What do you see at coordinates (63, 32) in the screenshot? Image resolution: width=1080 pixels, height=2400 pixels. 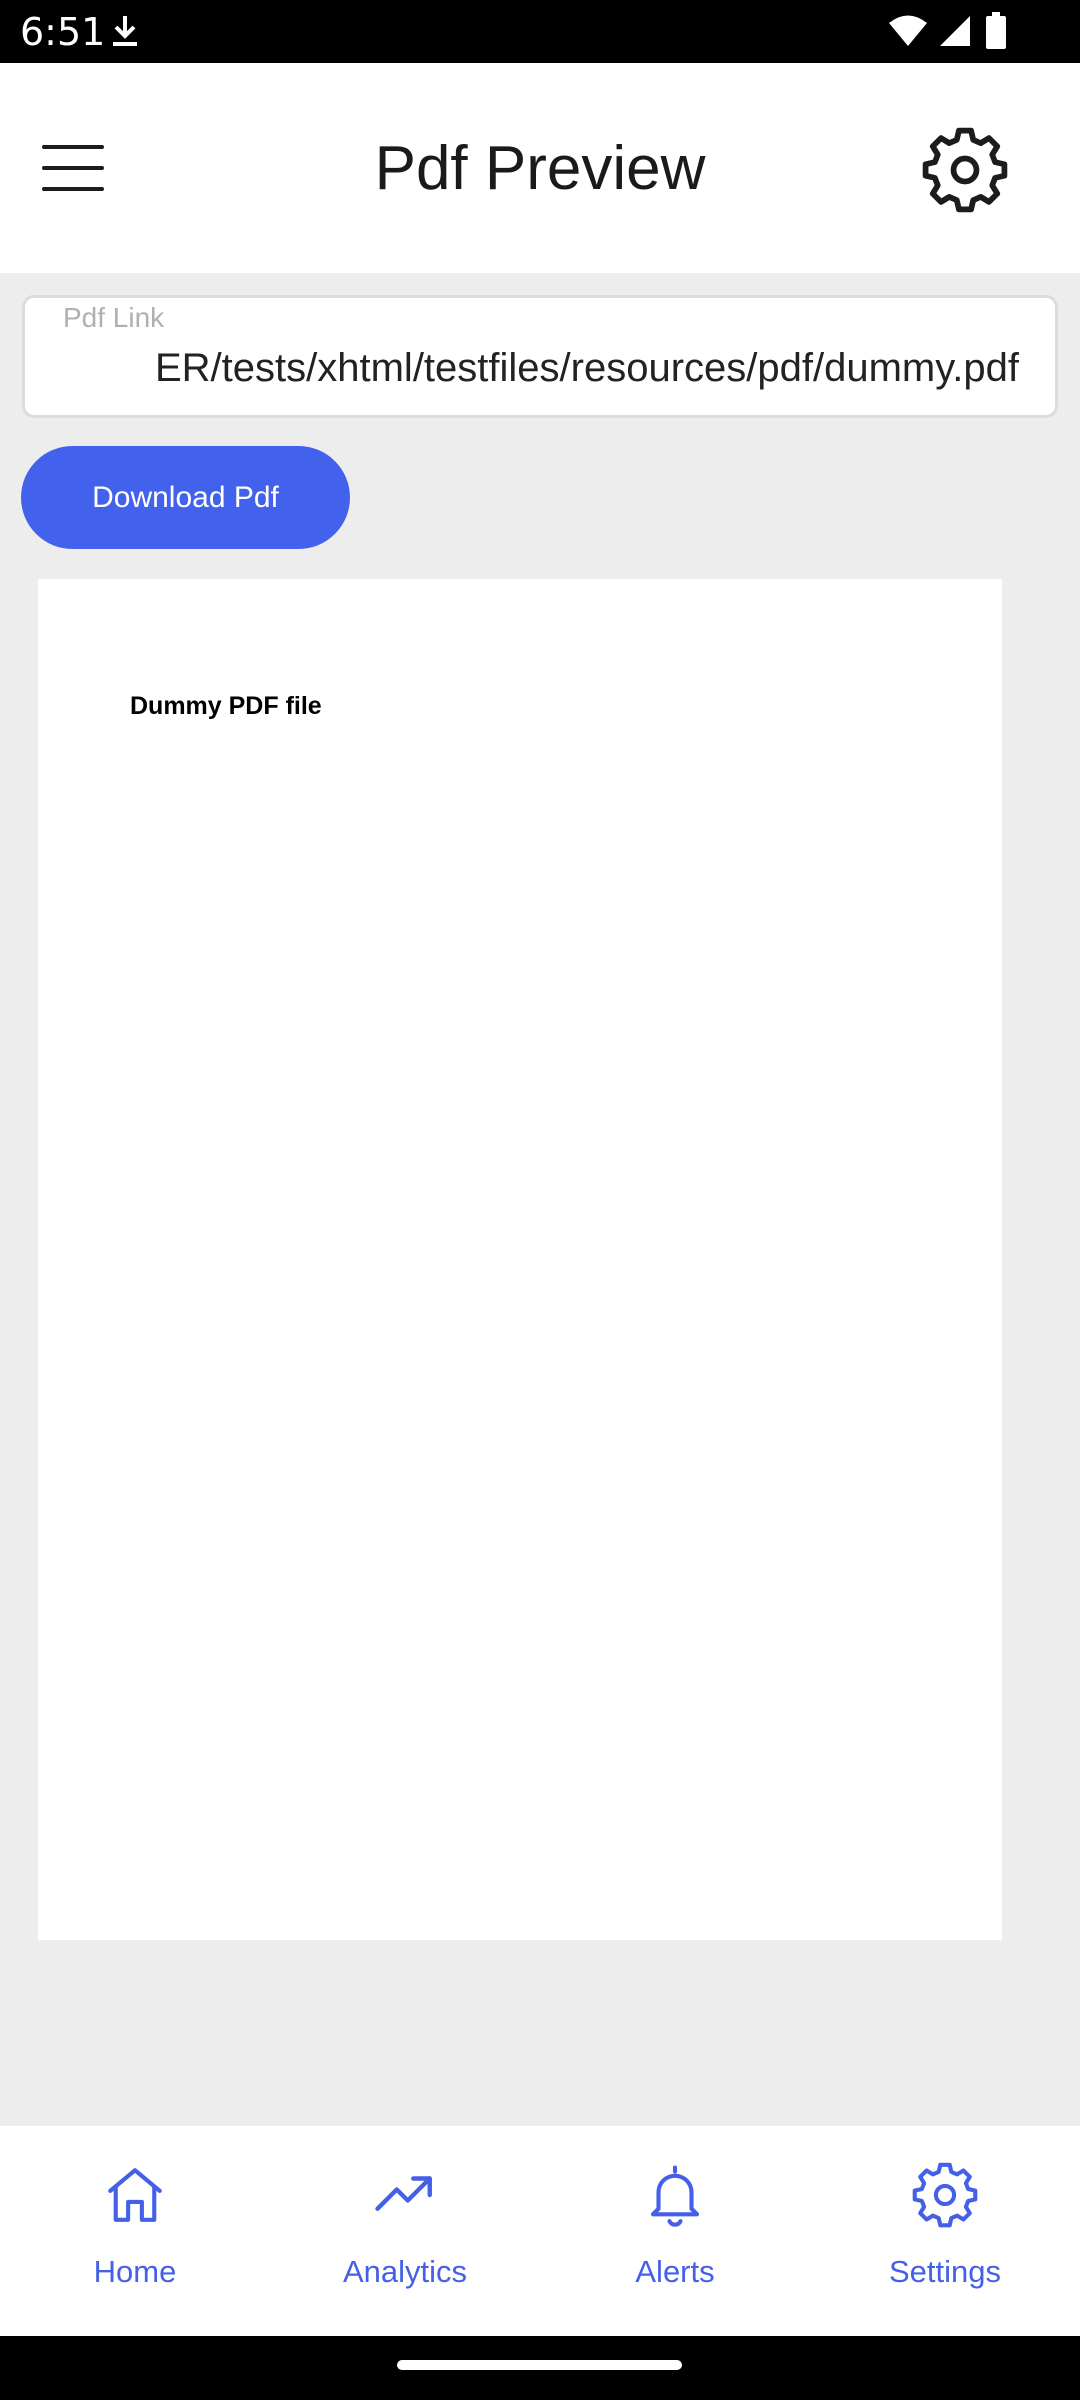 I see `status-time: 6:51` at bounding box center [63, 32].